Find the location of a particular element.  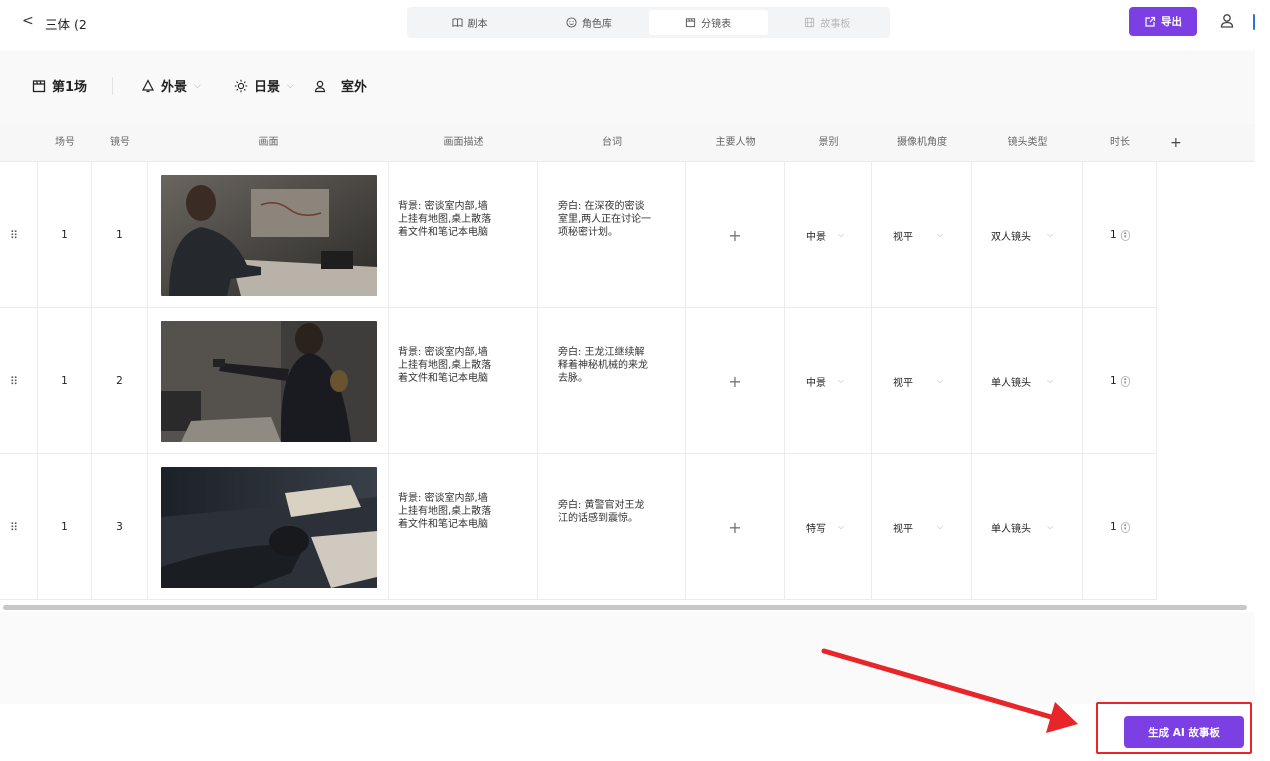

smile-icon is located at coordinates (571, 22).